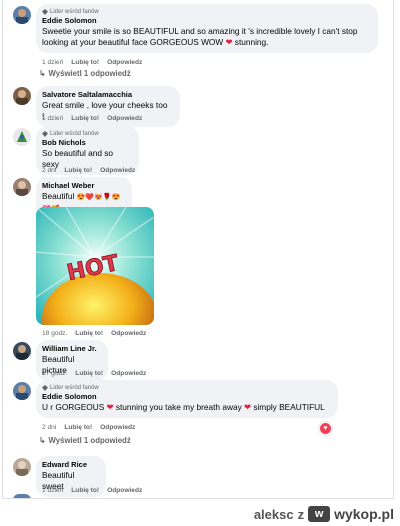  Describe the element at coordinates (86, 143) in the screenshot. I see `comment-author: Bob Nichols` at that location.